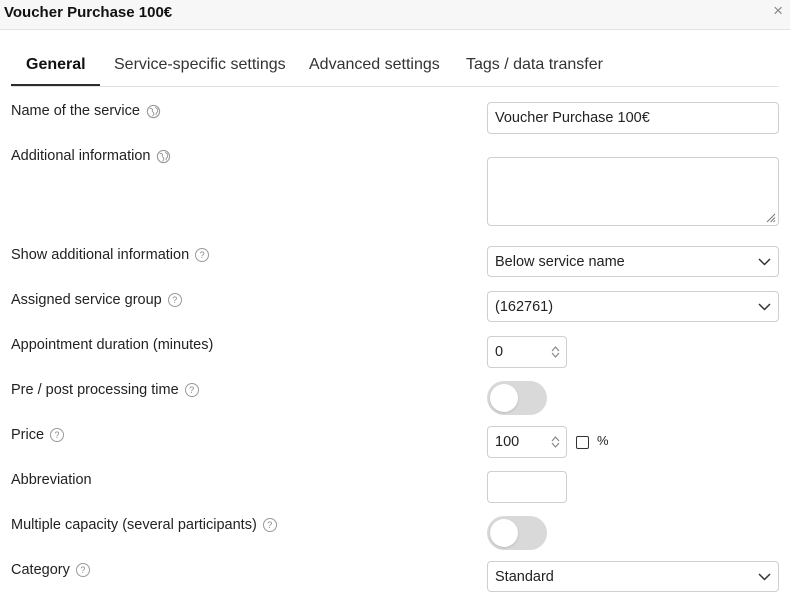 This screenshot has height=597, width=790. What do you see at coordinates (81, 156) in the screenshot?
I see `additional-information-label-text: Additional information` at bounding box center [81, 156].